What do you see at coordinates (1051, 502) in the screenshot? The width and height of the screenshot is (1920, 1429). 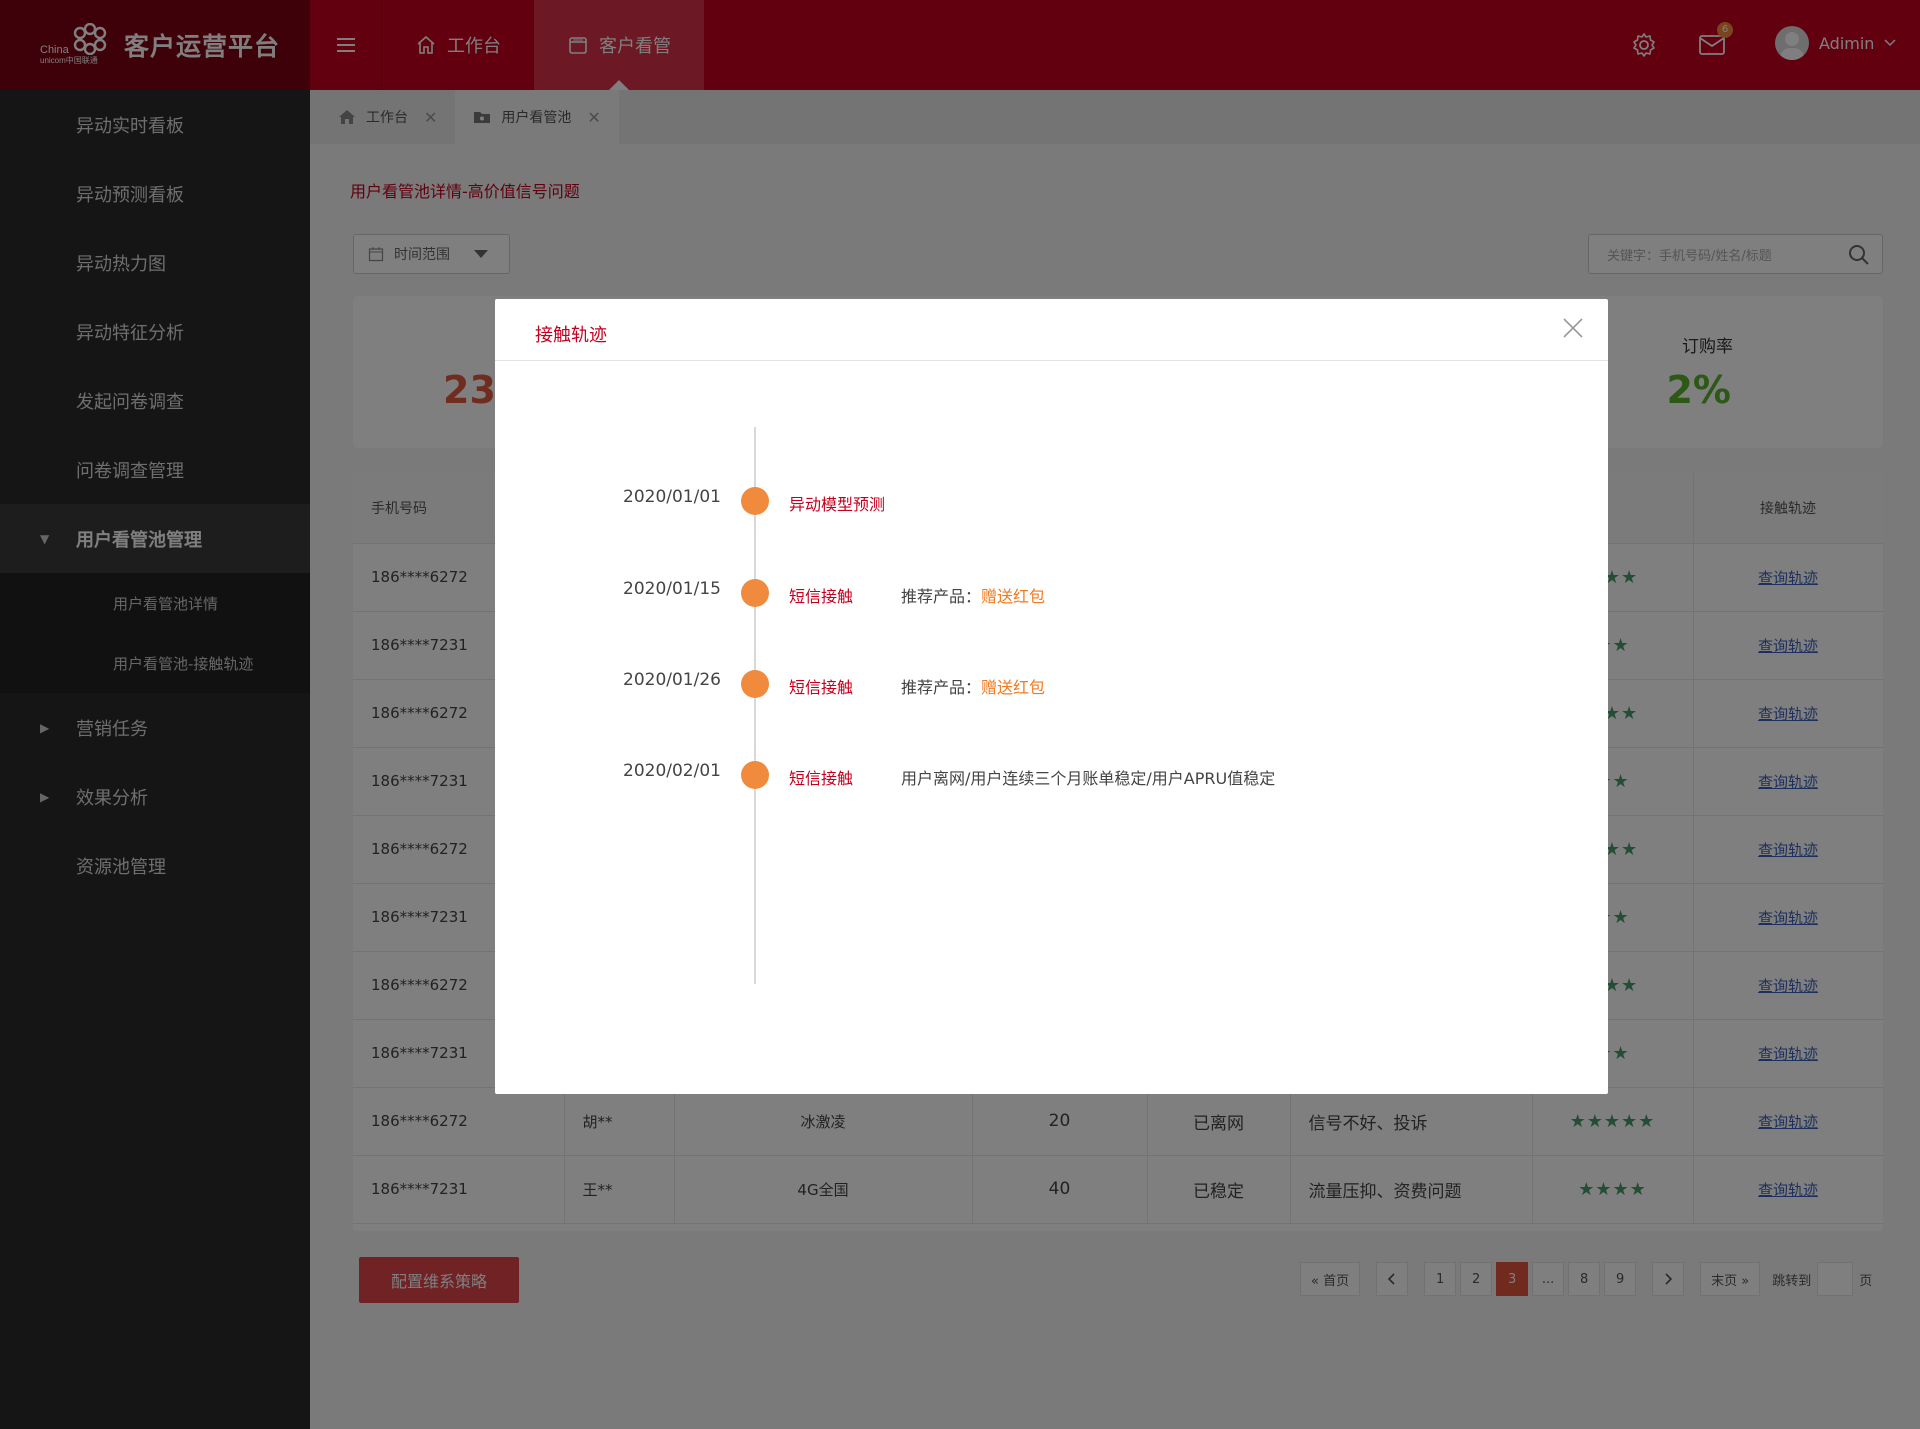 I see `timeline-event: 2020/01/01 异动模型预测` at bounding box center [1051, 502].